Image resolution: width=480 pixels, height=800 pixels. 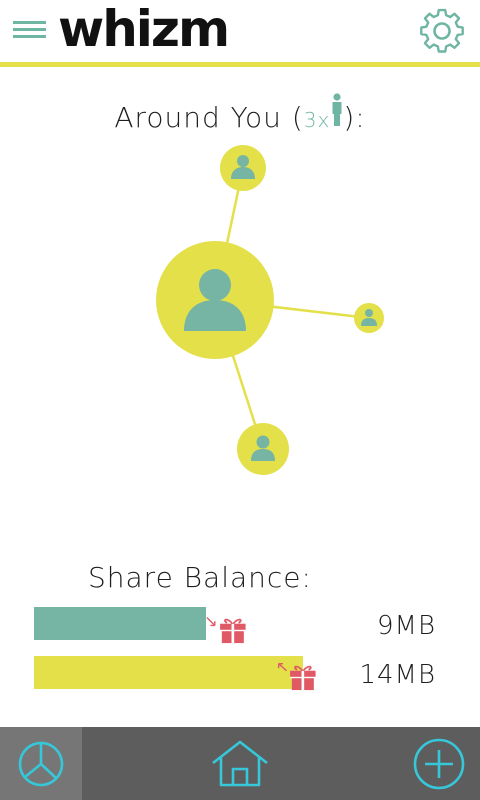 I want to click on nearby-user-right, so click(x=369, y=318).